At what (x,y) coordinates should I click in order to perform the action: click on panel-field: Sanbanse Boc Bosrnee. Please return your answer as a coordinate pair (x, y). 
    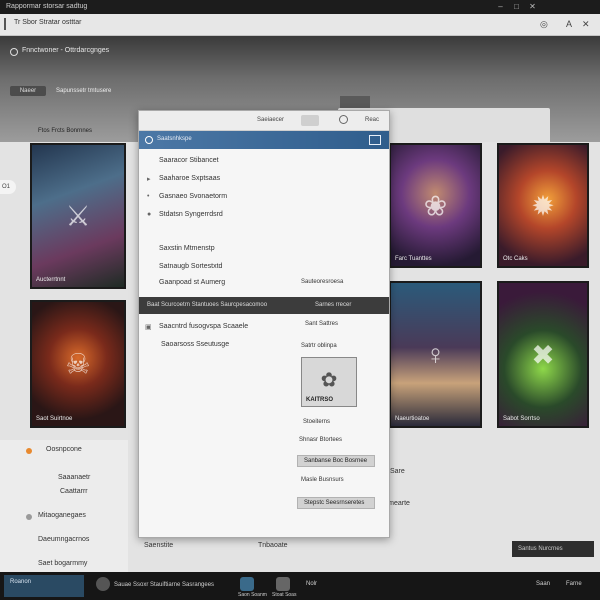
    Looking at the image, I should click on (336, 461).